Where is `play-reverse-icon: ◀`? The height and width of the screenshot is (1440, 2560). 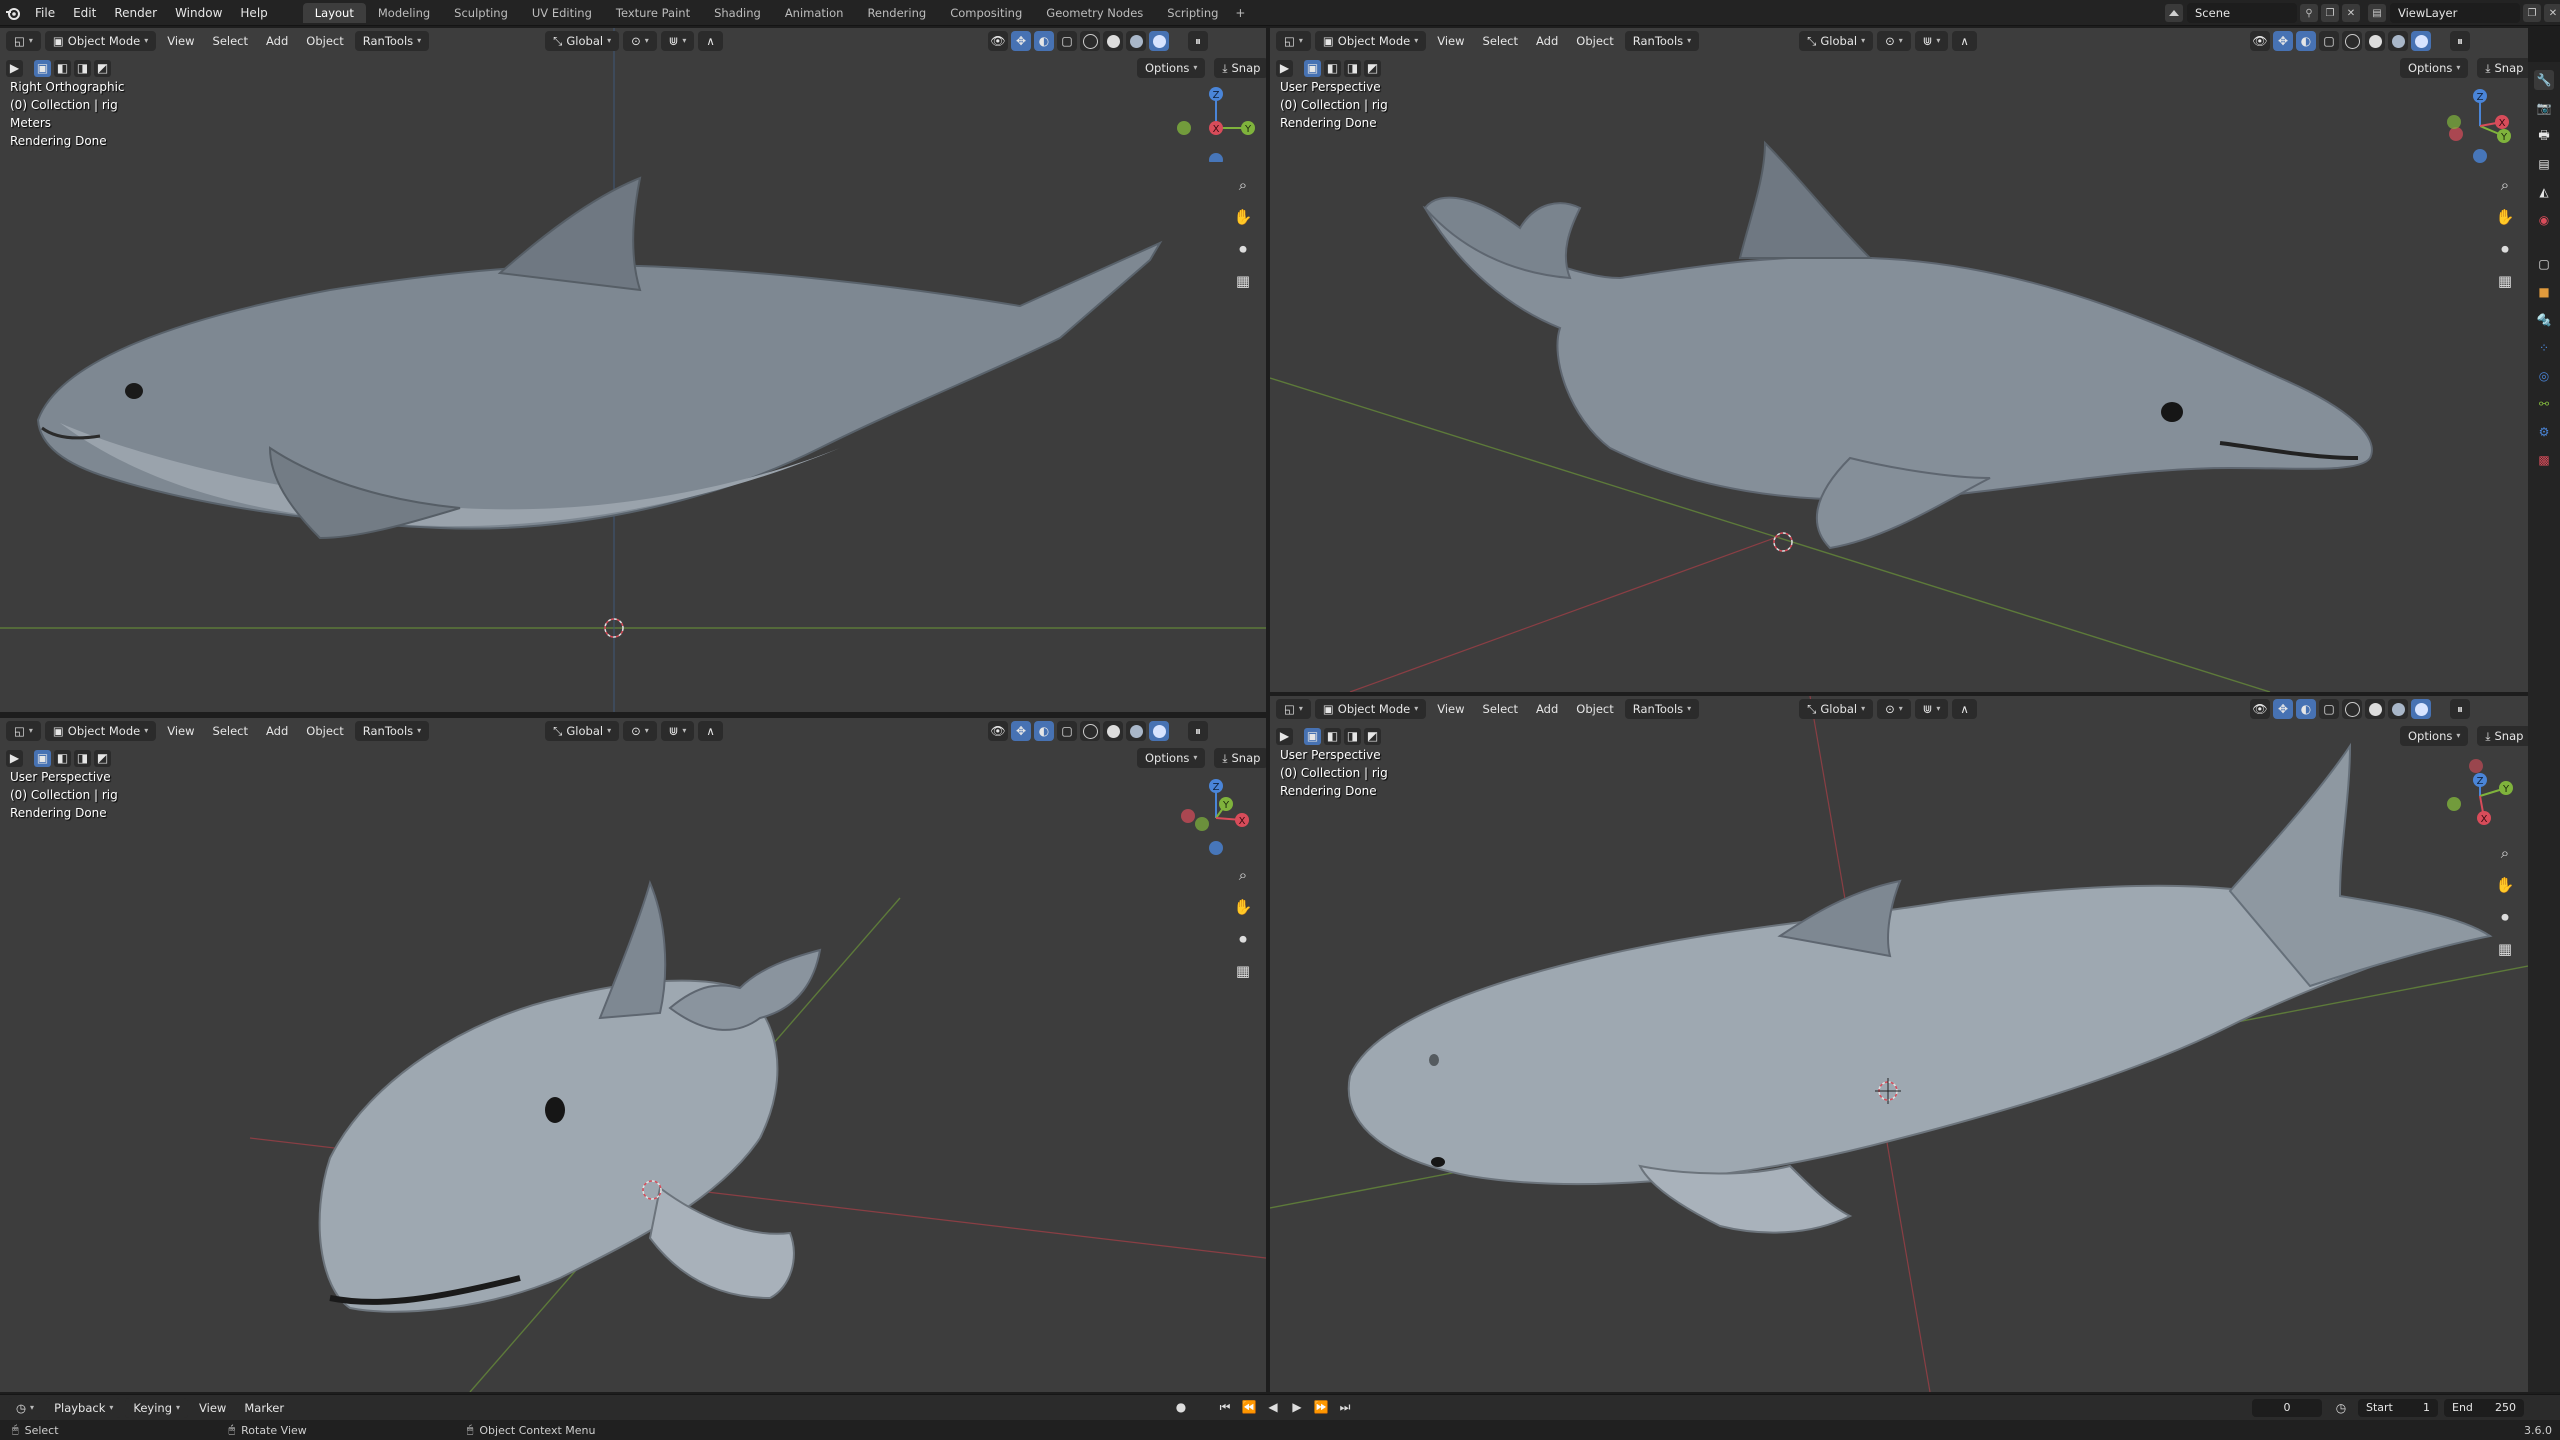
play-reverse-icon: ◀ is located at coordinates (1273, 1407).